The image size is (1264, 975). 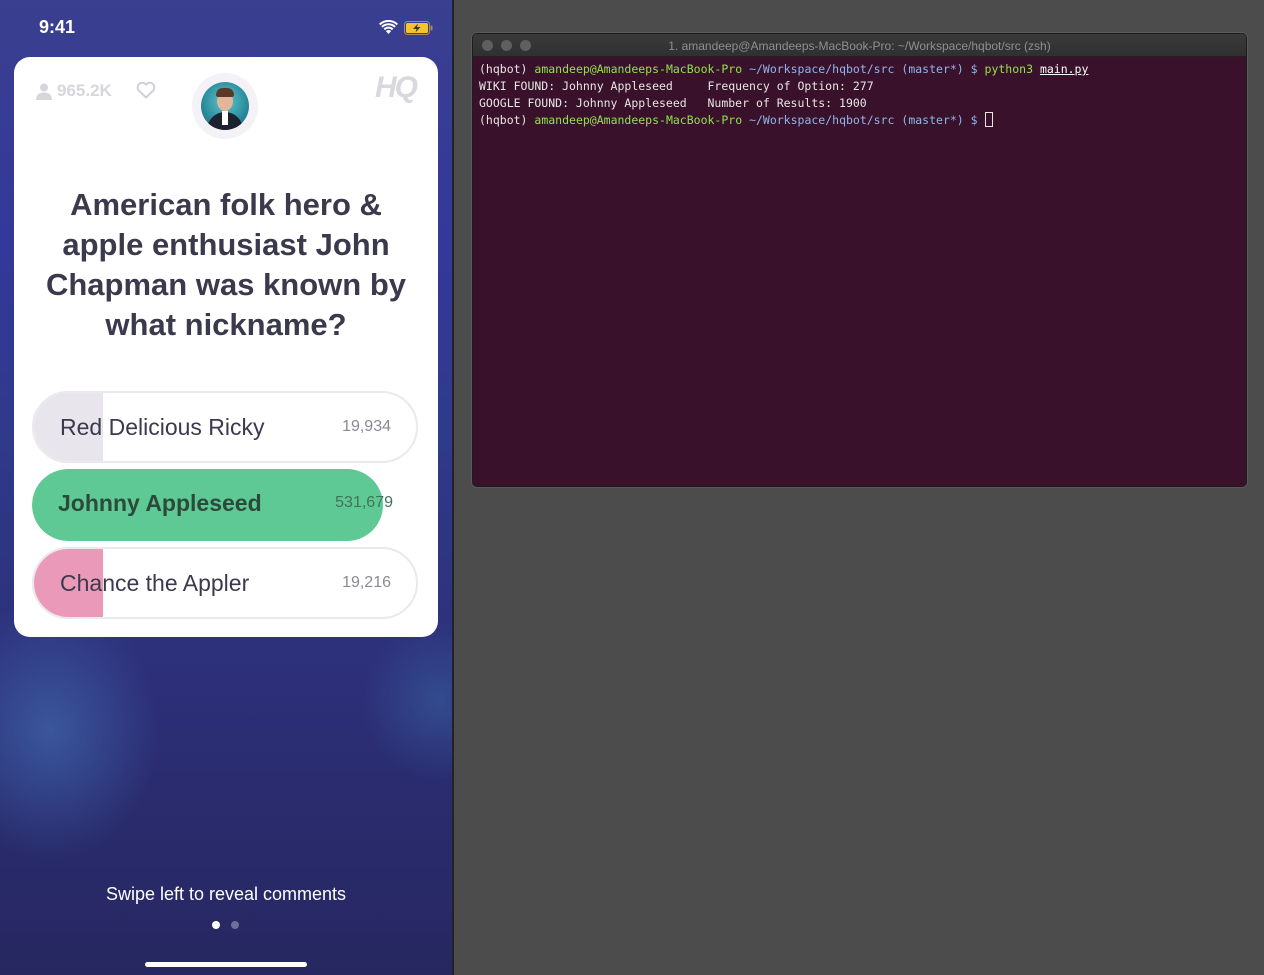 I want to click on text-cursor, so click(x=988, y=119).